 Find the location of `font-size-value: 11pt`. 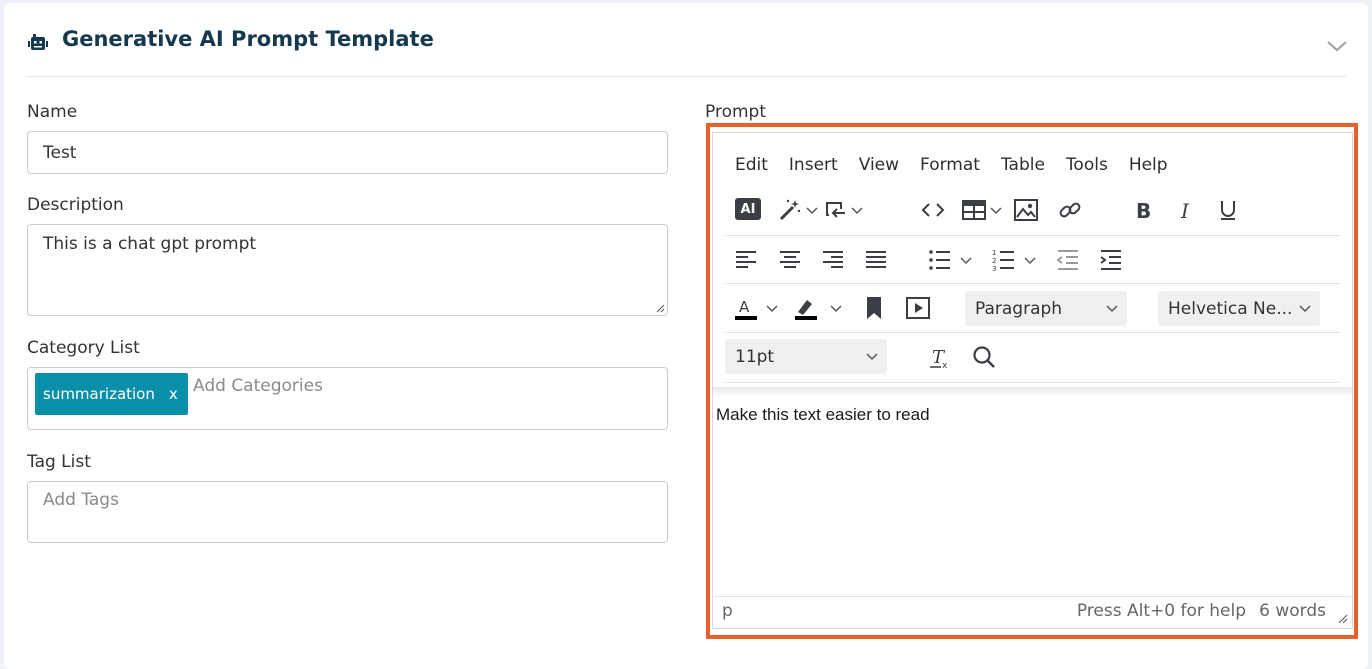

font-size-value: 11pt is located at coordinates (755, 356).